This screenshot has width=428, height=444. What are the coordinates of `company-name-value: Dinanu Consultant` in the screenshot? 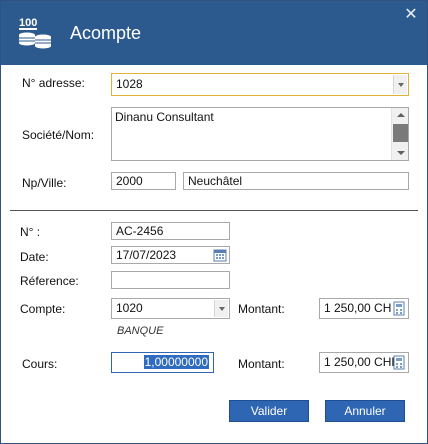 It's located at (164, 117).